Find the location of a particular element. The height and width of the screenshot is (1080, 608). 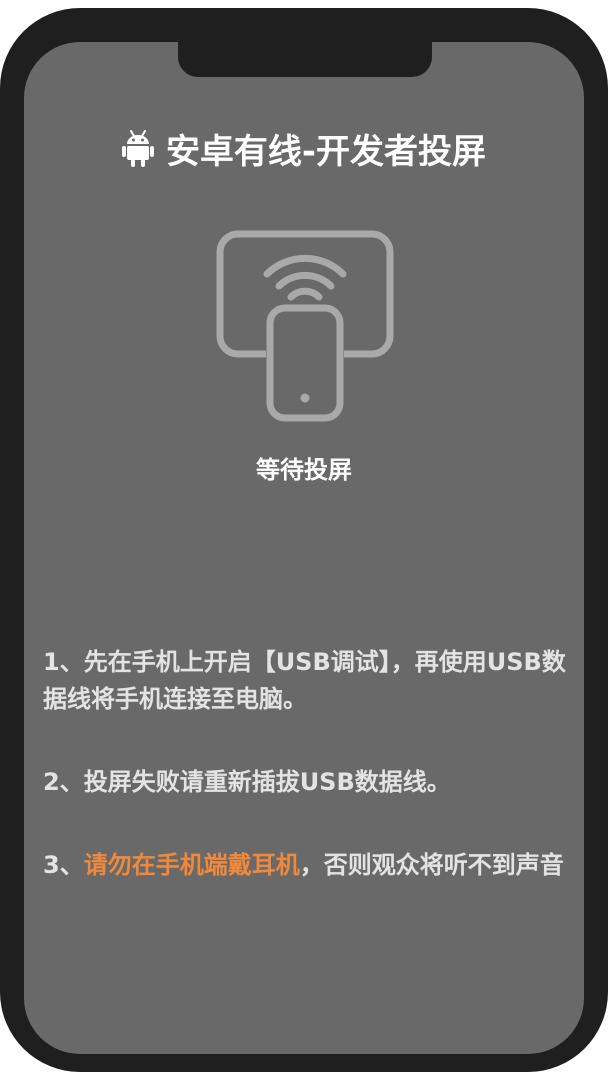

instruction-step-2: 2、投屏失败请重新插拔USB数据线。 is located at coordinates (247, 782).